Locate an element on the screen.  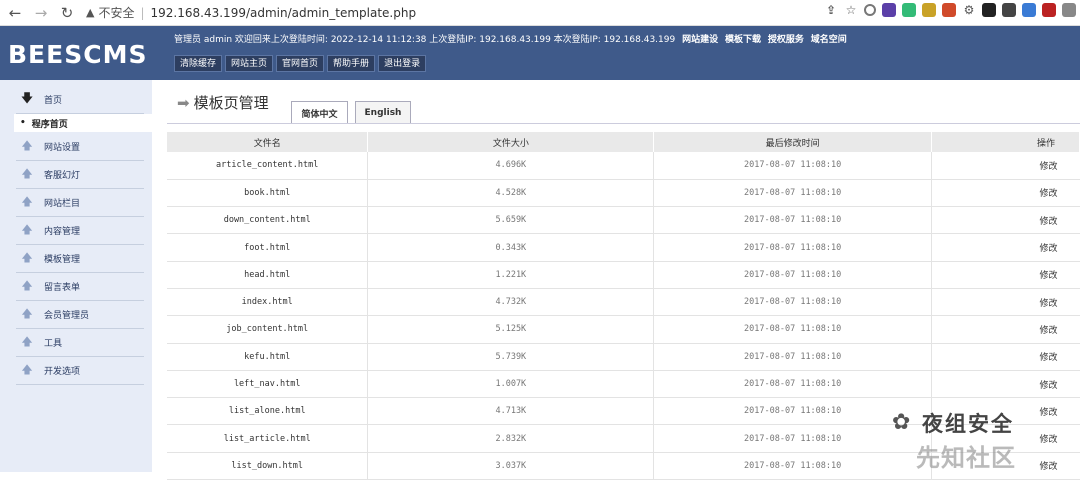
logout-button: 退出登录 is located at coordinates (402, 63).